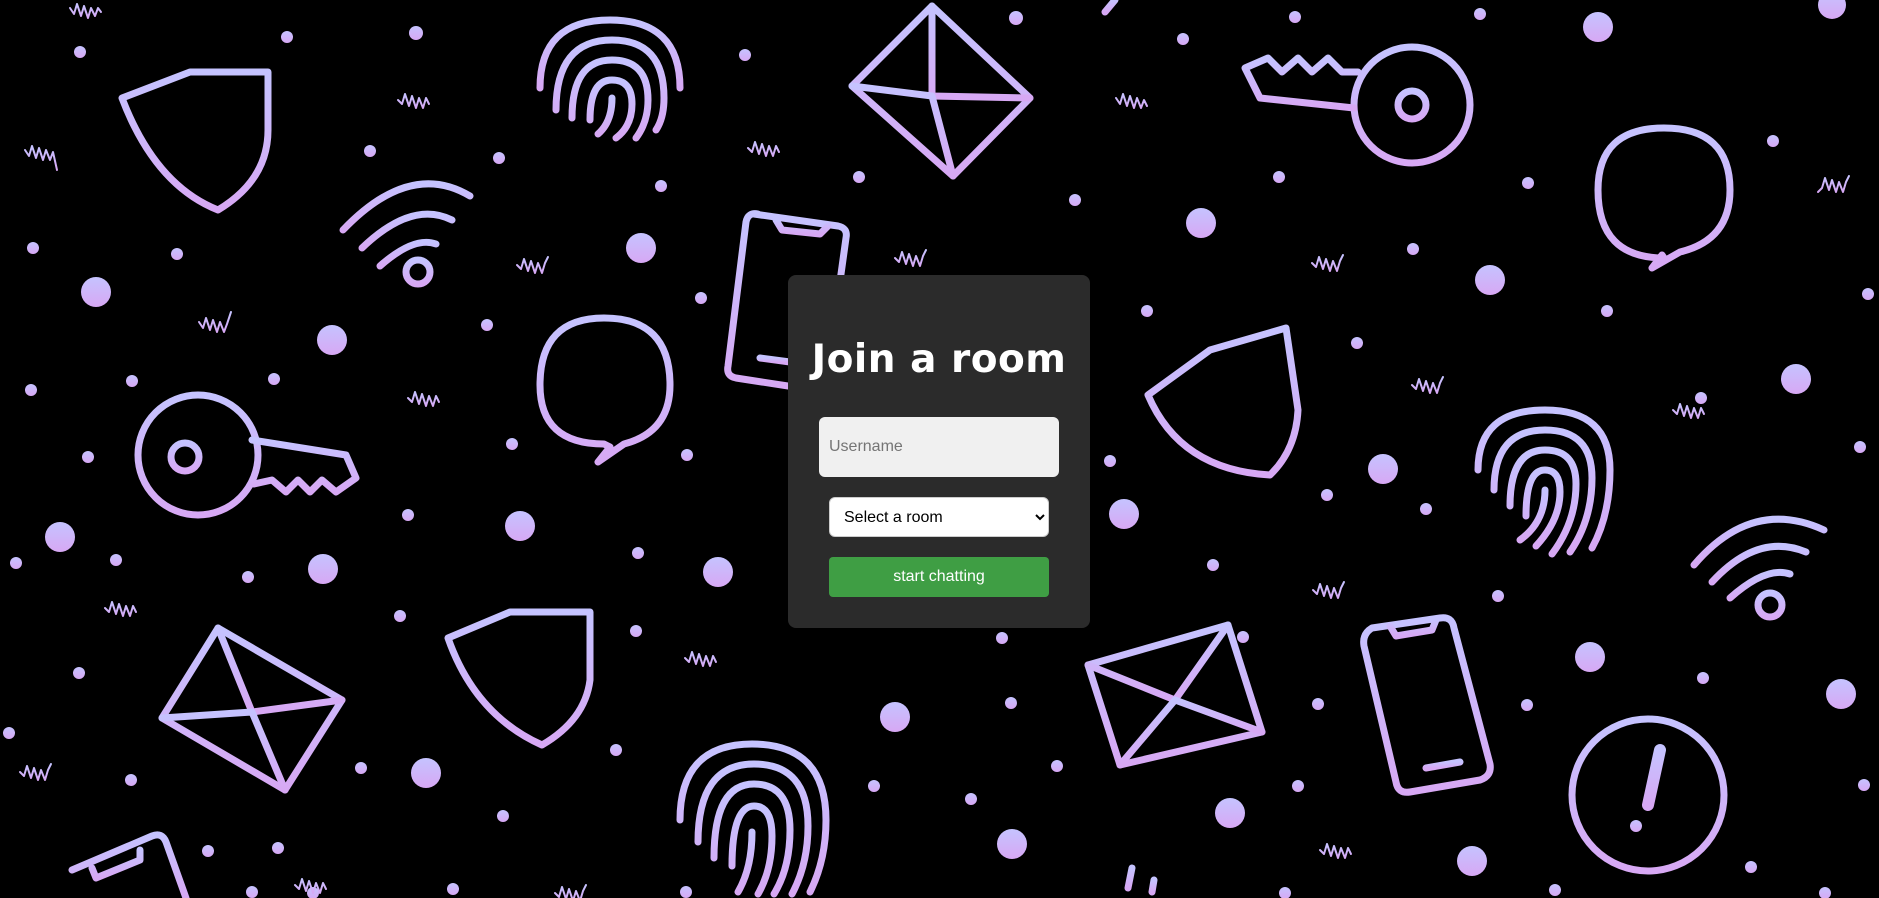 Image resolution: width=1879 pixels, height=898 pixels. I want to click on username-input, so click(939, 447).